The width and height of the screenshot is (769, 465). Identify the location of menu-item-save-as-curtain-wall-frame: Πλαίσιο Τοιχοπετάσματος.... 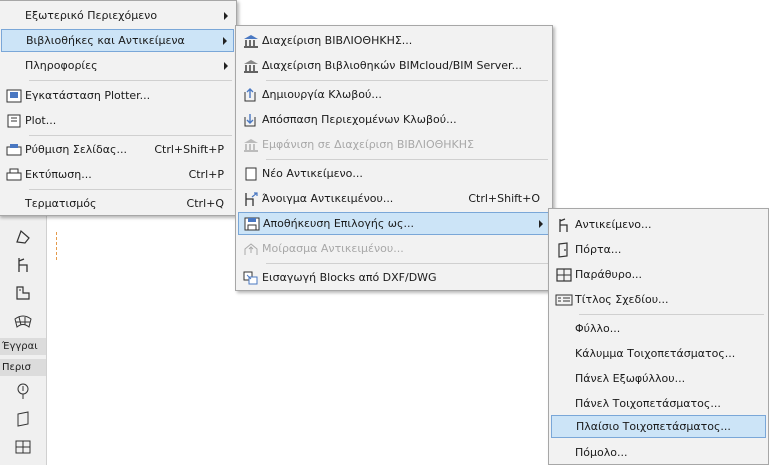
(658, 426).